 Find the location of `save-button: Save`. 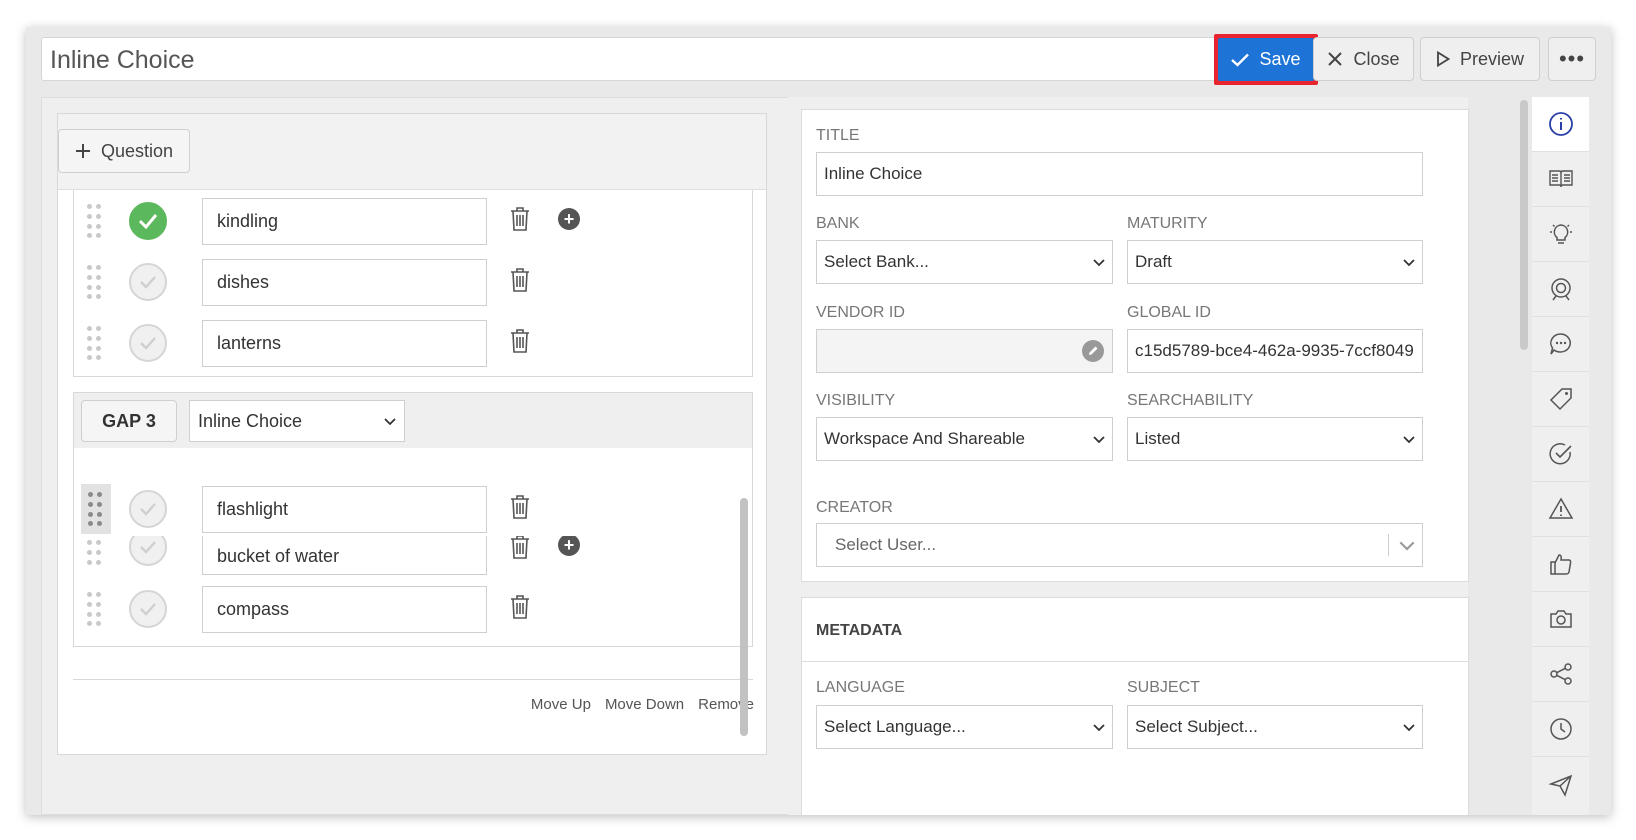

save-button: Save is located at coordinates (1266, 59).